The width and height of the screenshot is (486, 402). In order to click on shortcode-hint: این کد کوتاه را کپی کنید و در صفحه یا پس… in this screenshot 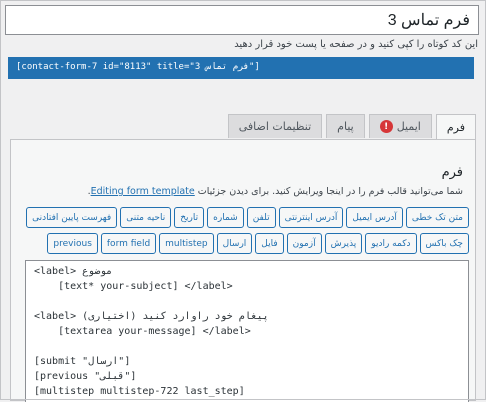, I will do `click(356, 44)`.